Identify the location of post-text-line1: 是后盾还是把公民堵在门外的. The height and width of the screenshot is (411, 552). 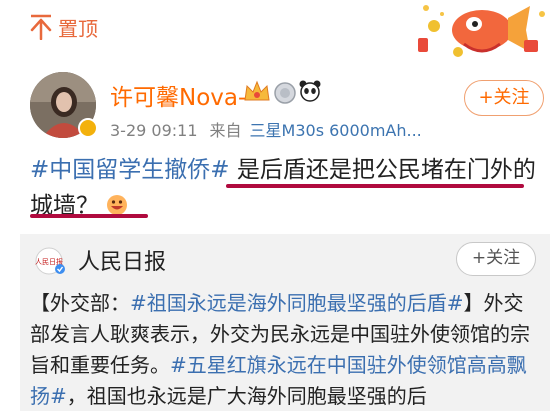
(386, 170).